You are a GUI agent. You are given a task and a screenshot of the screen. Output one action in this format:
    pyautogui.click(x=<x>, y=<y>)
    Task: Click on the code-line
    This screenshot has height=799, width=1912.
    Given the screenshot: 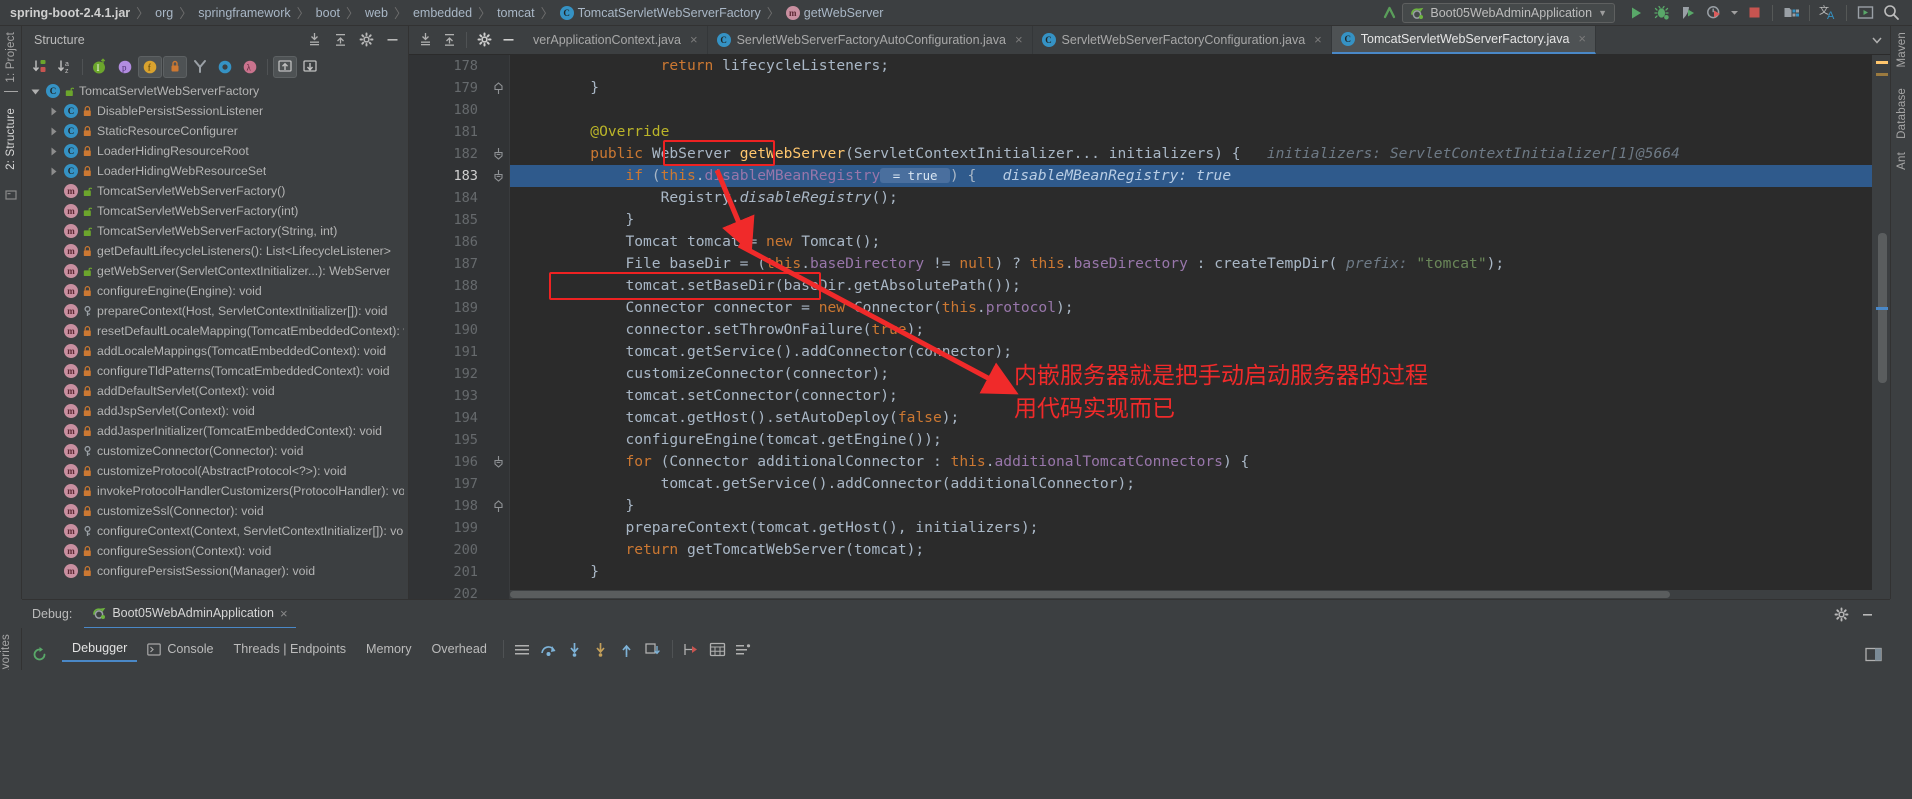 What is the action you would take?
    pyautogui.click(x=1191, y=110)
    